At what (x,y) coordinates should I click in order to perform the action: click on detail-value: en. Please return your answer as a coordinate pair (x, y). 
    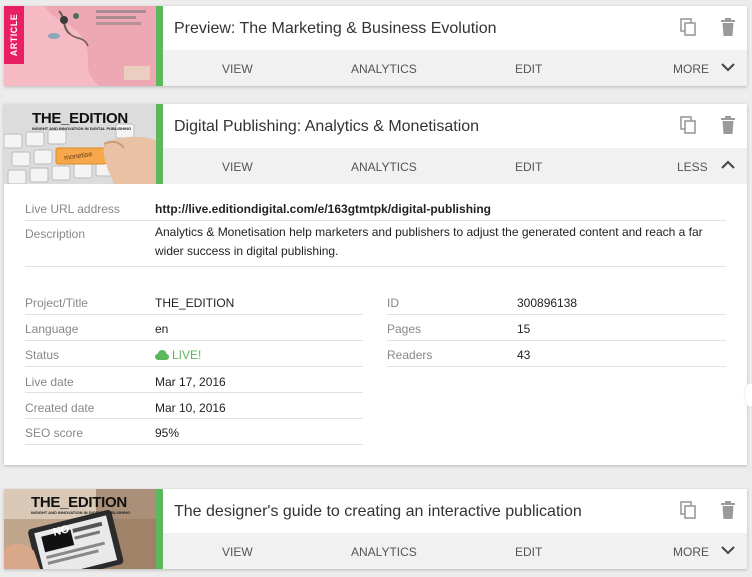
    Looking at the image, I should click on (162, 329).